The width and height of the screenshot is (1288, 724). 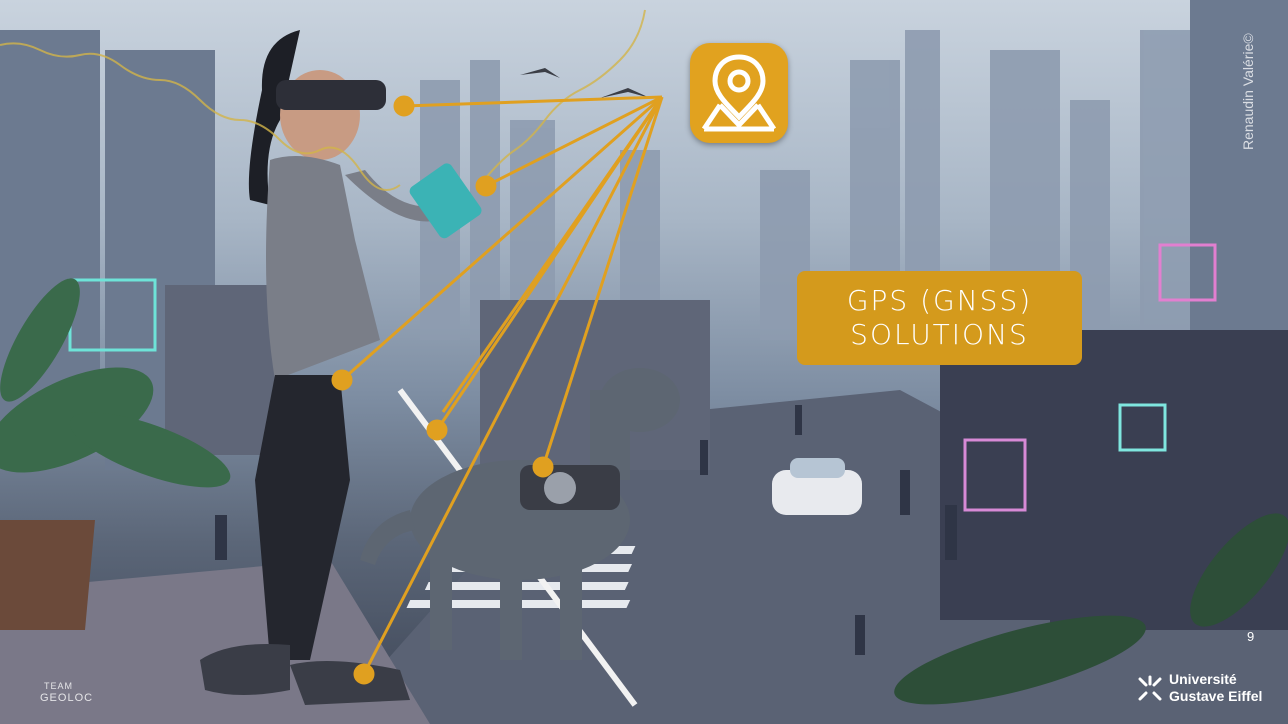 I want to click on sensor-dot-harness, so click(x=543, y=467).